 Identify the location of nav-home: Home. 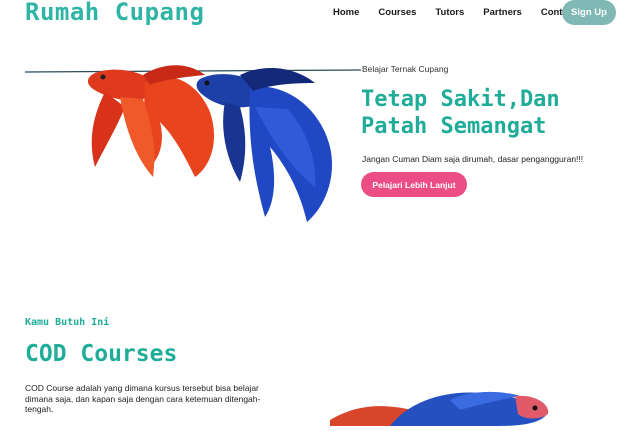
(346, 12).